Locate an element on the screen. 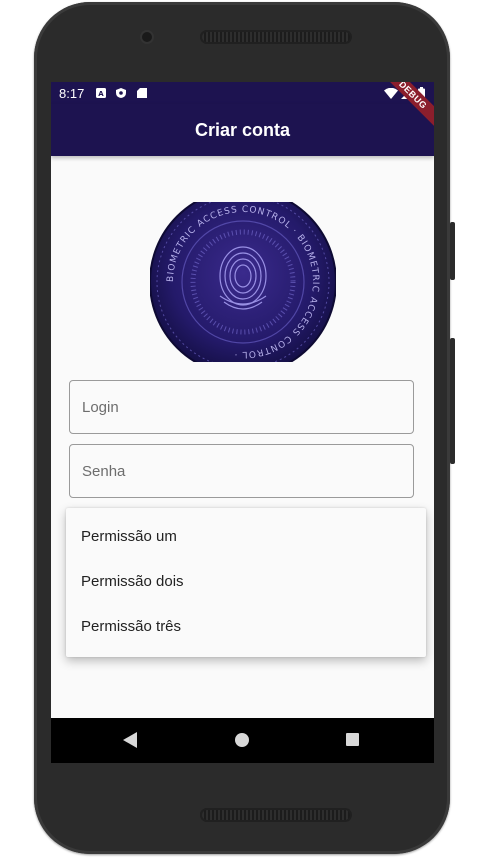 The height and width of the screenshot is (863, 484). status-bar: 8:17 A is located at coordinates (242, 93).